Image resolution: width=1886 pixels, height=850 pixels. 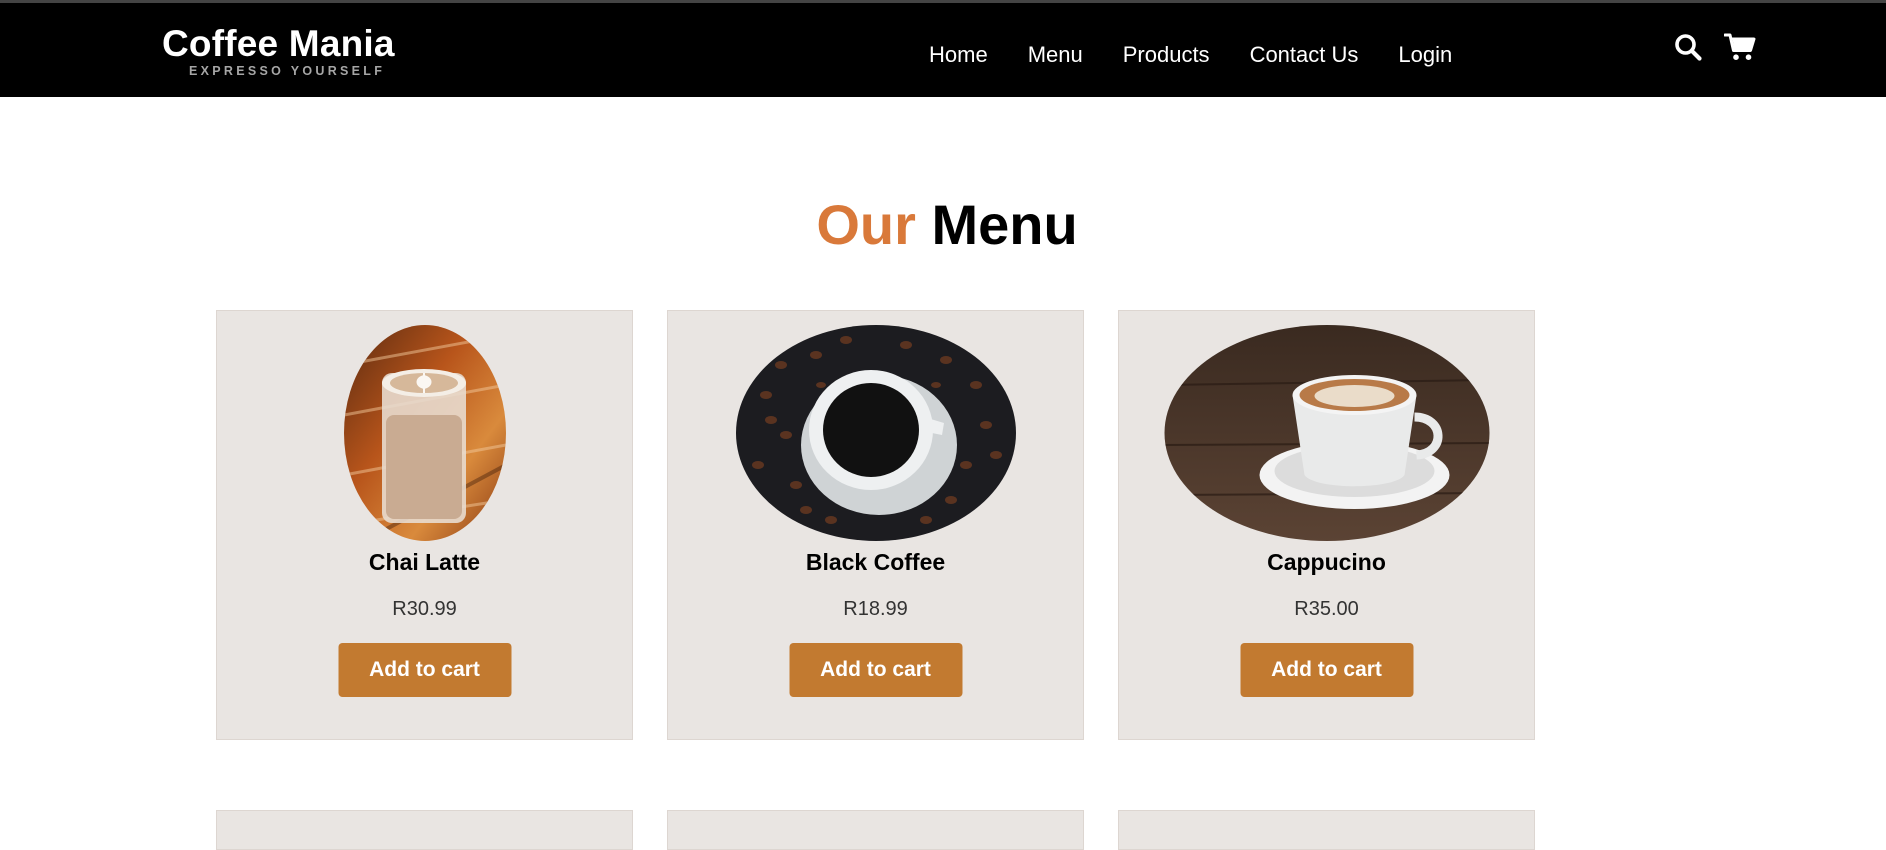 What do you see at coordinates (1004, 224) in the screenshot?
I see `page-title-rest: Menu` at bounding box center [1004, 224].